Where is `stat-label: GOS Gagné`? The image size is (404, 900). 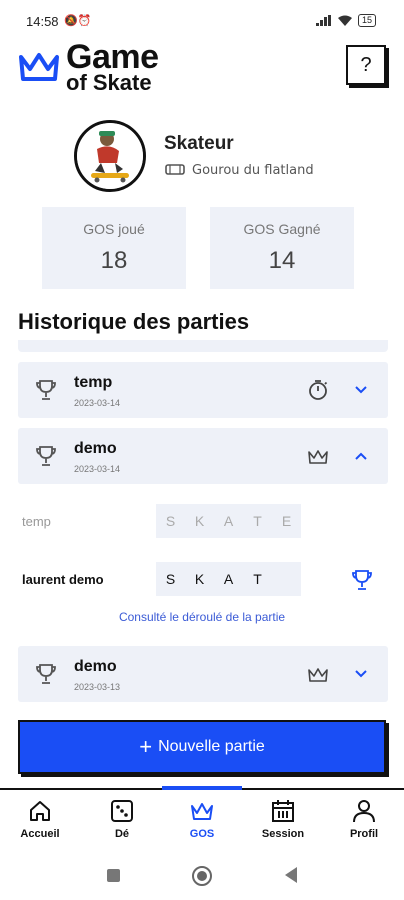
stat-label: GOS Gagné is located at coordinates (282, 229).